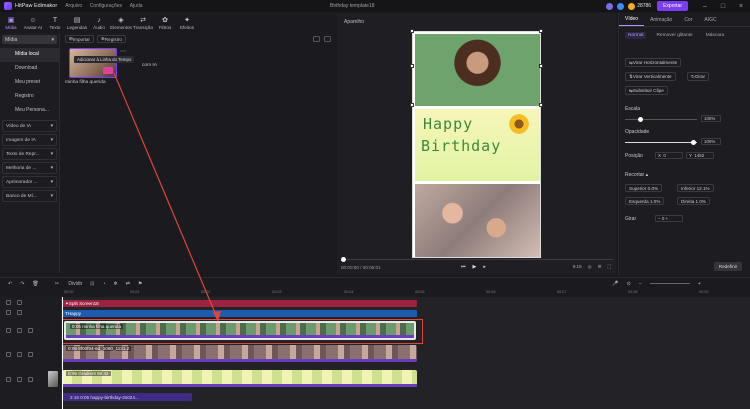 The image size is (750, 409). What do you see at coordinates (644, 188) in the screenshot?
I see `crop-top-field: Superior 0.0%` at bounding box center [644, 188].